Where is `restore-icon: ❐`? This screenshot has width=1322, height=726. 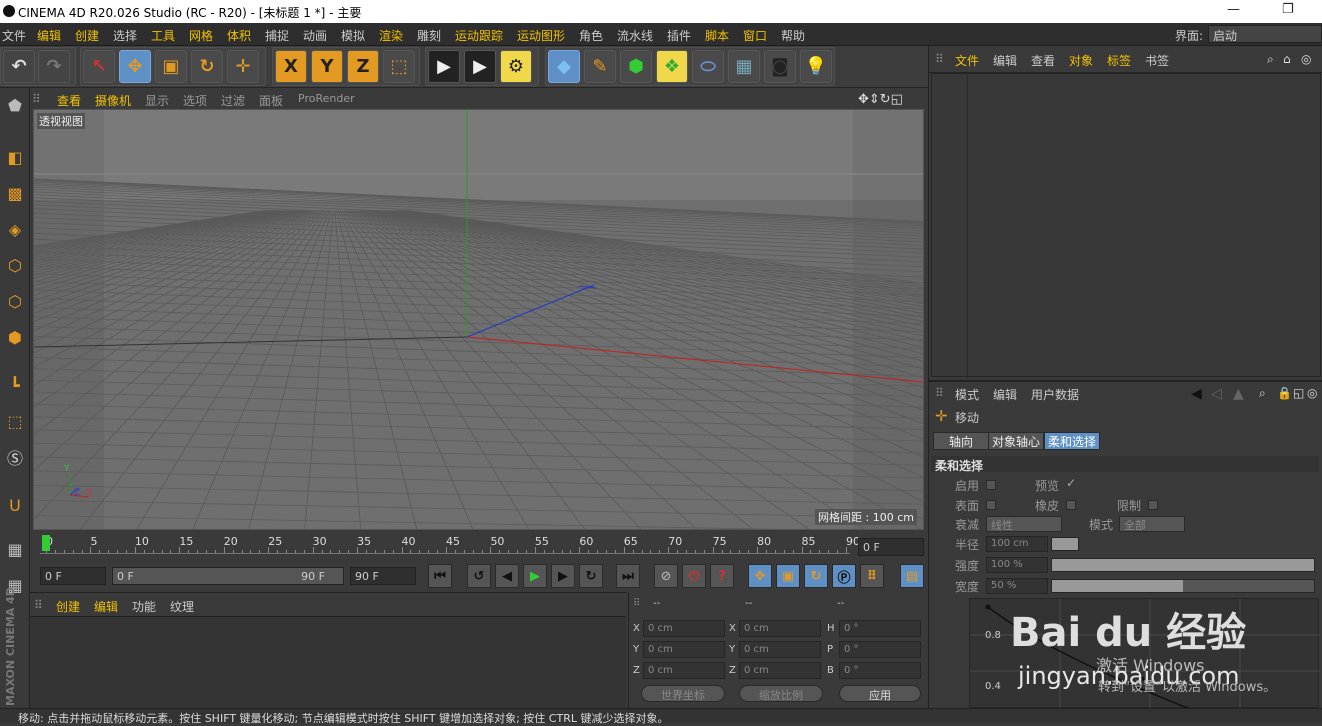 restore-icon: ❐ is located at coordinates (1288, 9).